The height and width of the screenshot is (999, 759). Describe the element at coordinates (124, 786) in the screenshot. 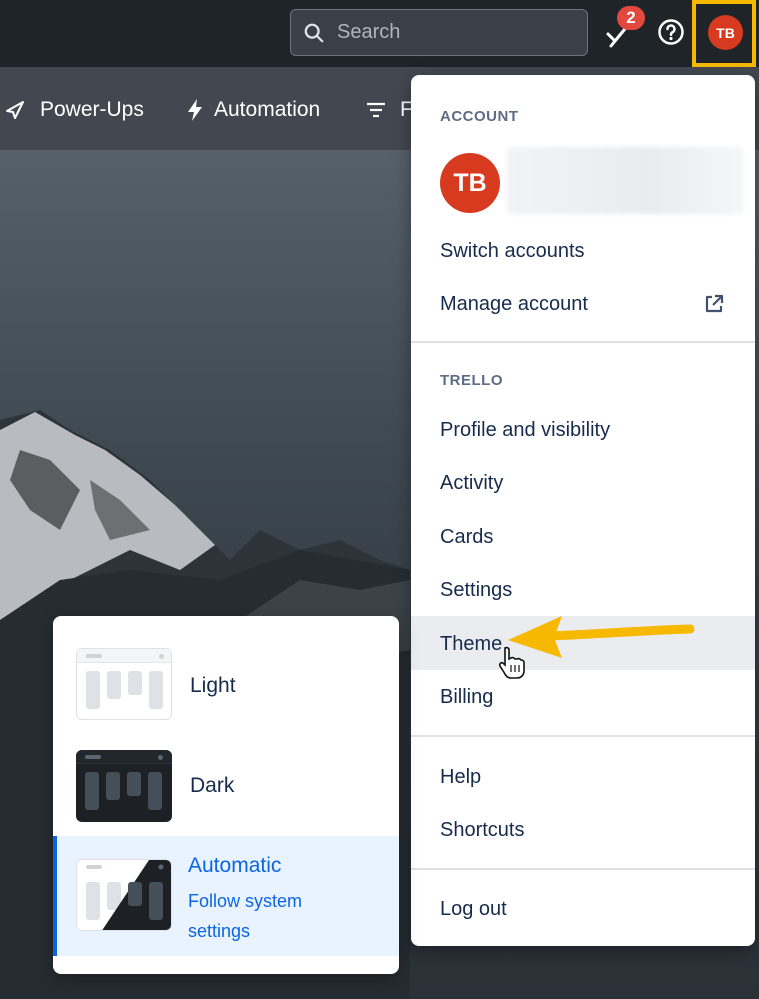

I see `dark-theme-preview-icon` at that location.